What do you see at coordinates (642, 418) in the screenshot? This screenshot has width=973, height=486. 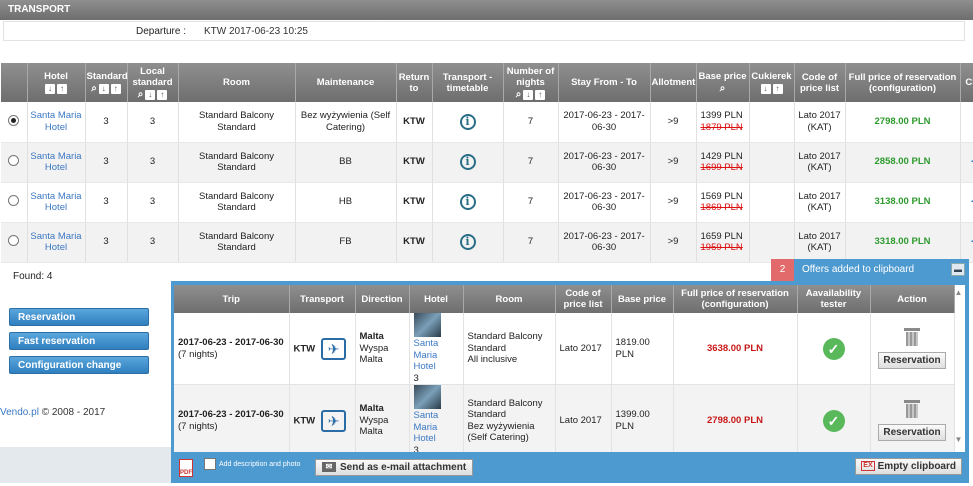 I see `base-price-cell: 1399.00 PLN` at bounding box center [642, 418].